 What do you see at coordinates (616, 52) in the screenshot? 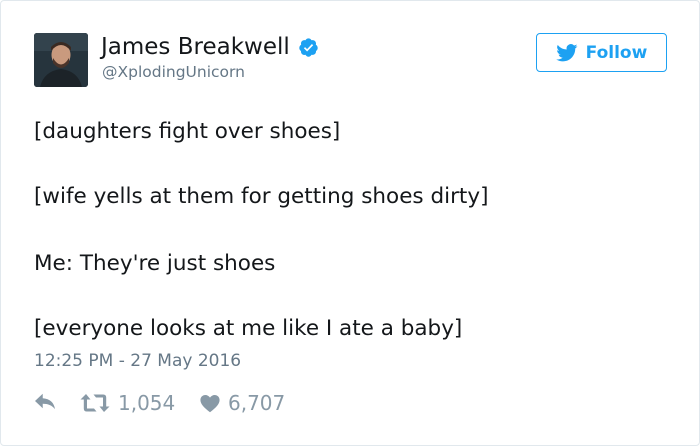
I see `follow-button-label: Follow` at bounding box center [616, 52].